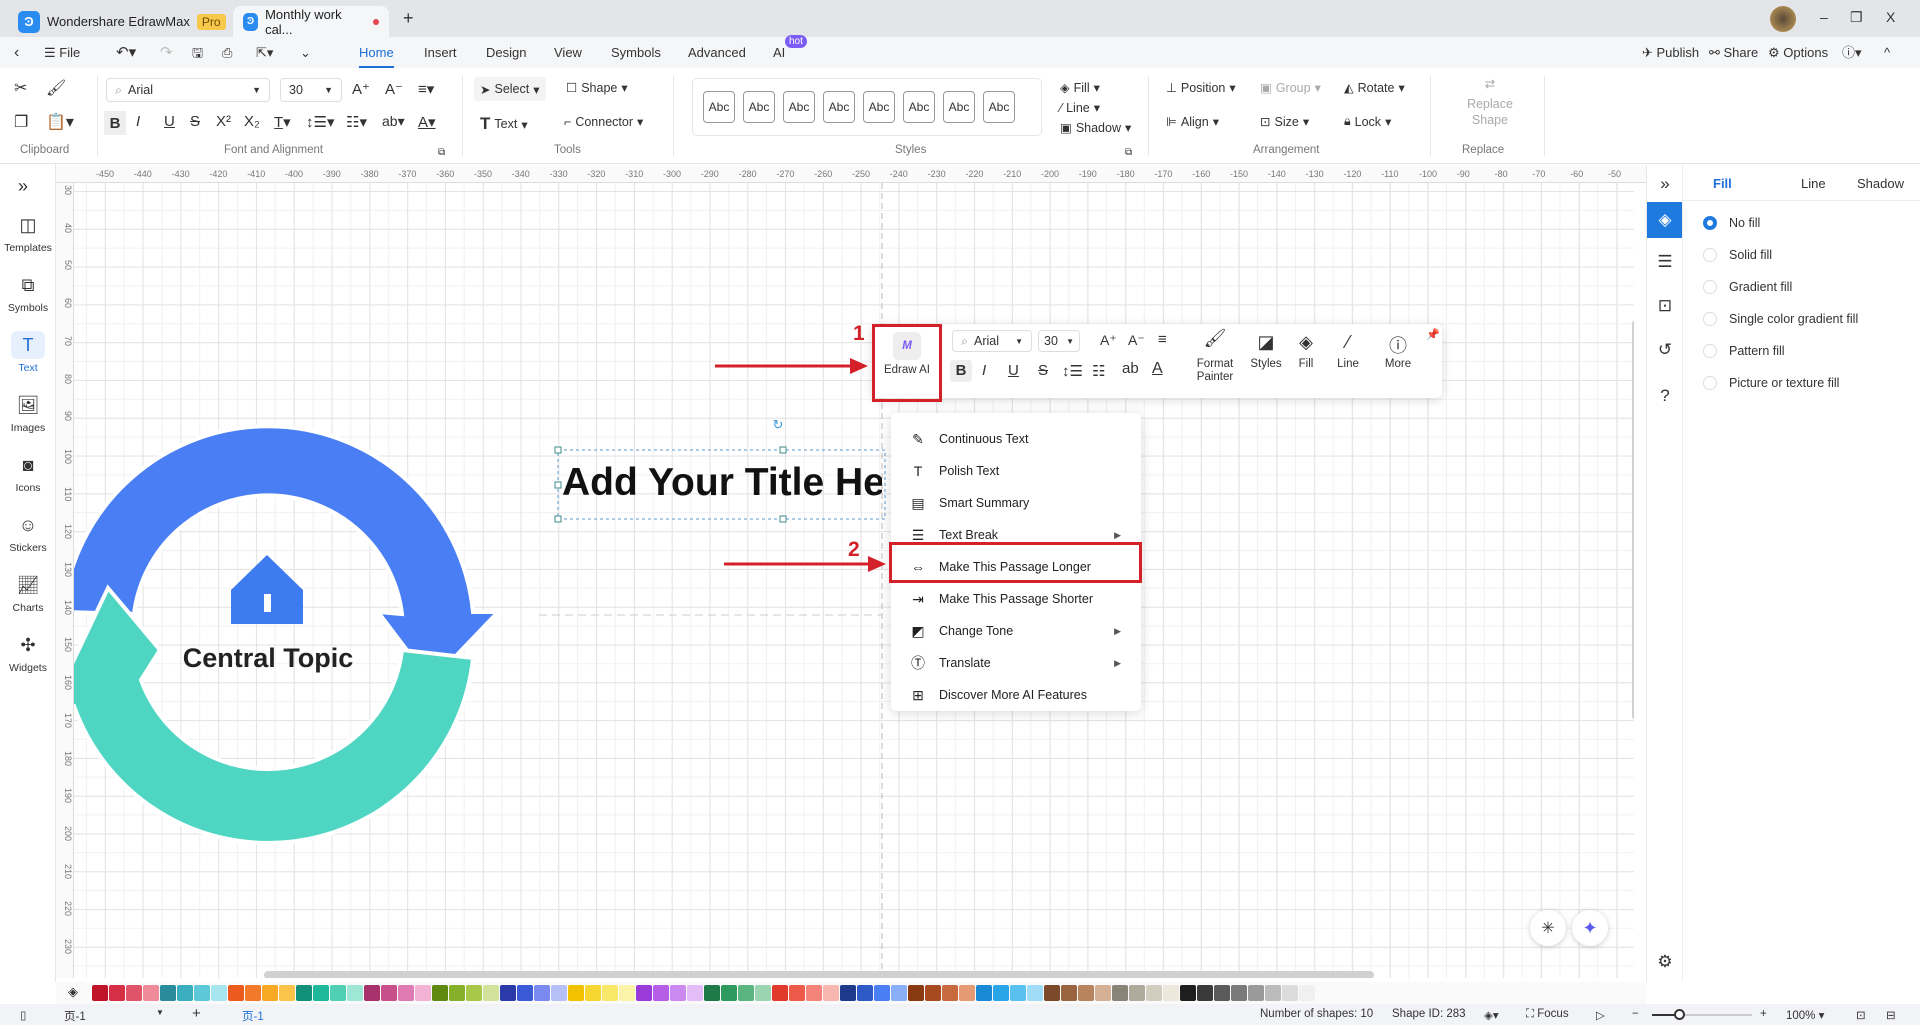 This screenshot has height=1025, width=1920. I want to click on format-painter-icon: 🖌, so click(56, 88).